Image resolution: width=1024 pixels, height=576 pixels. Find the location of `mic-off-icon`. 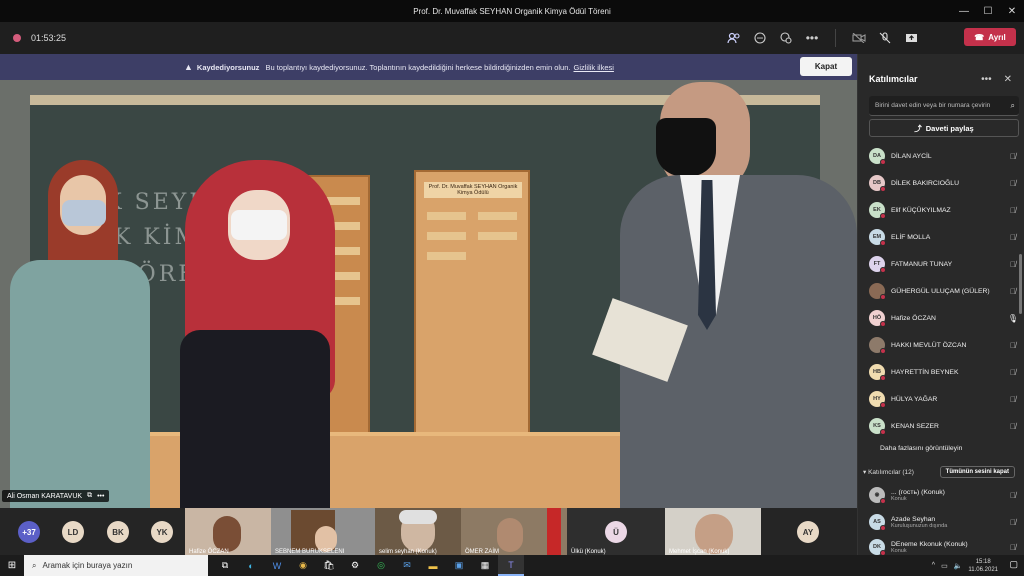

mic-off-icon is located at coordinates (885, 38).